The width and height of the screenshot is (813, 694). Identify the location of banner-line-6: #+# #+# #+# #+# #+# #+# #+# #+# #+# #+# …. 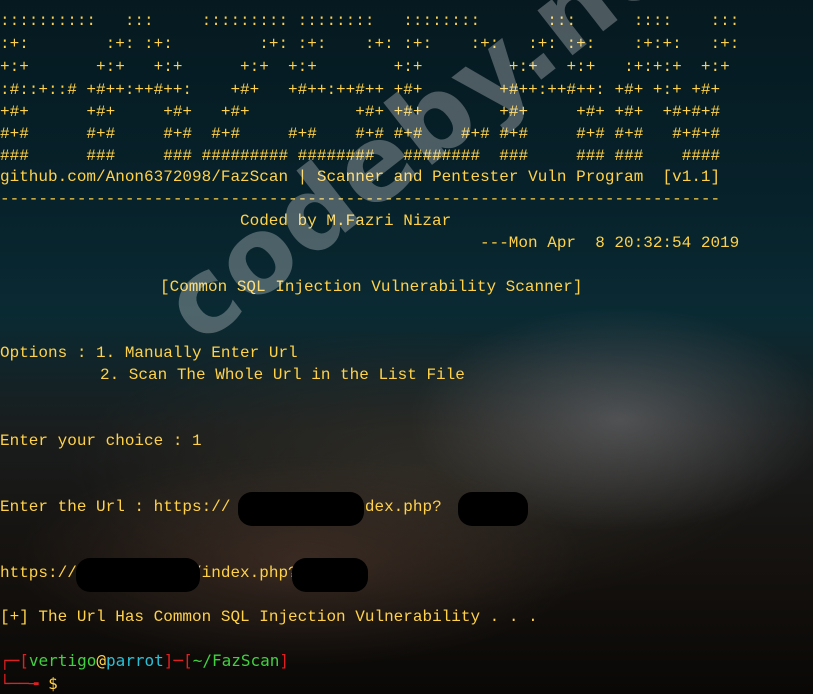
(360, 134).